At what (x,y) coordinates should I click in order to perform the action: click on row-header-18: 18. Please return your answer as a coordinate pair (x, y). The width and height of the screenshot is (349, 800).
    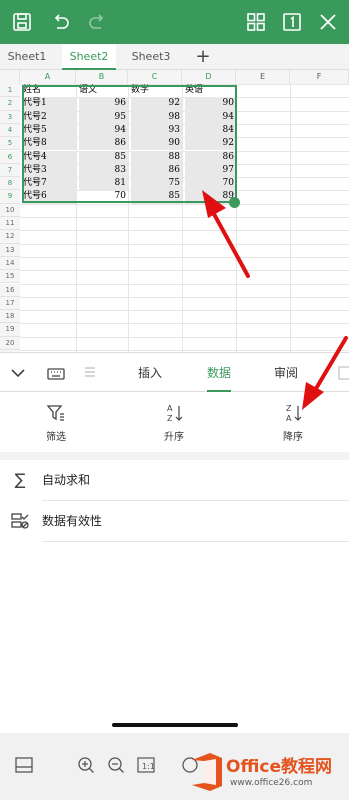
    Looking at the image, I should click on (10, 317).